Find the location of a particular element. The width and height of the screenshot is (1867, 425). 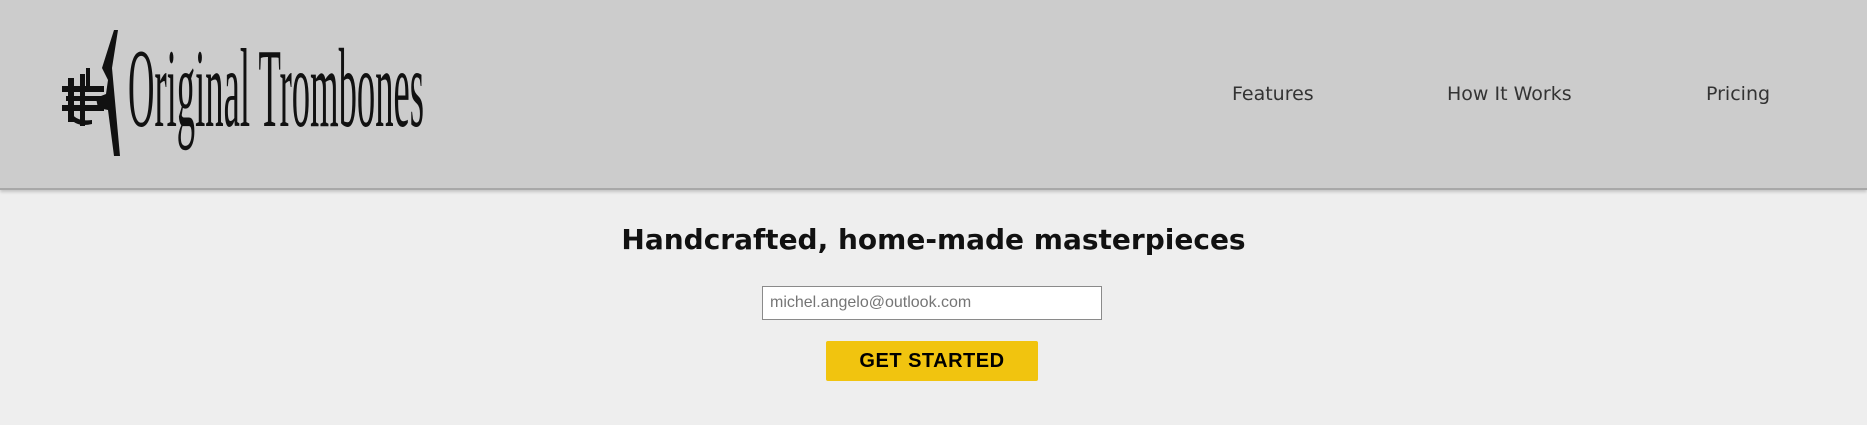

get-started-button: GET STARTED is located at coordinates (932, 361).